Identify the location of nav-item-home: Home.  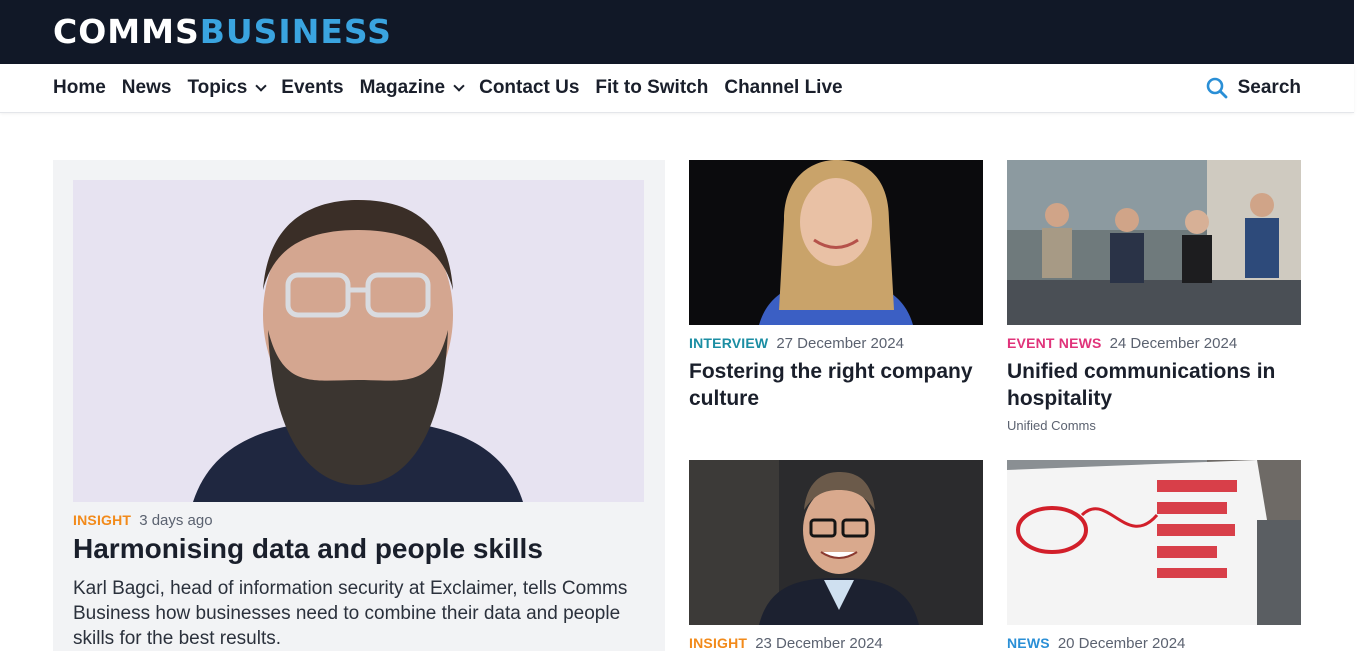
(79, 88).